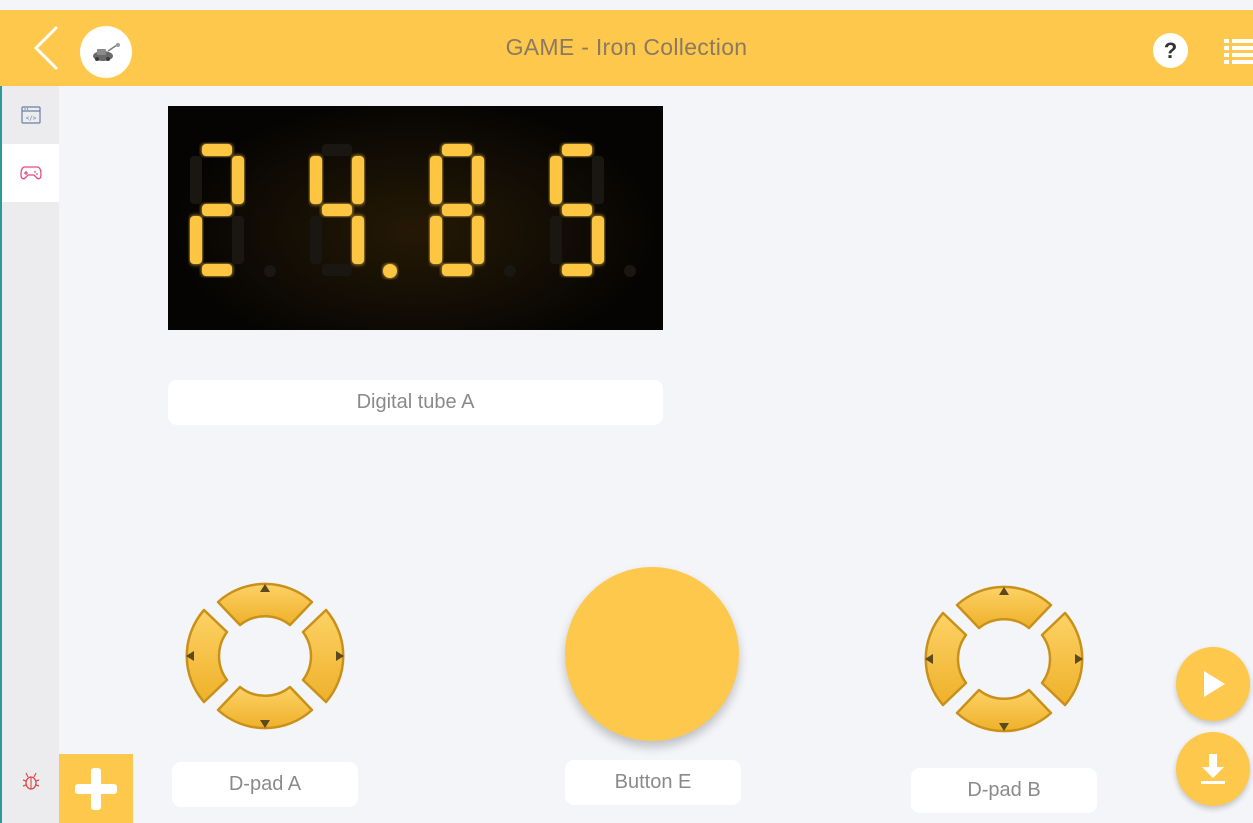  What do you see at coordinates (217, 270) in the screenshot?
I see `digit-1-segment-d` at bounding box center [217, 270].